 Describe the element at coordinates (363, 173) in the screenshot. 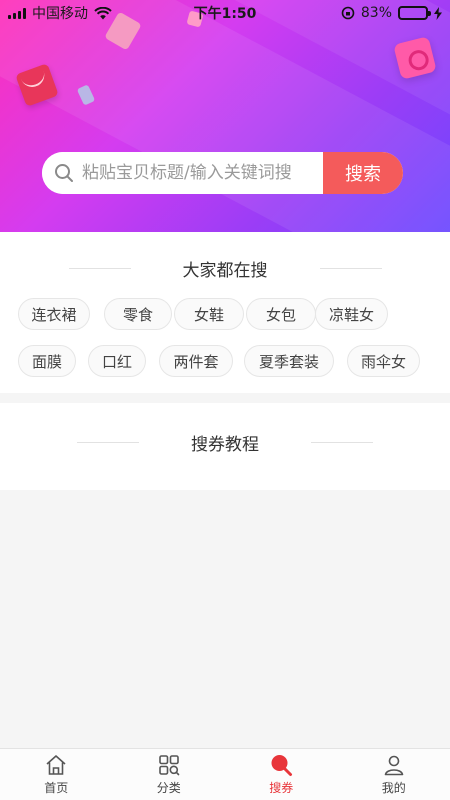

I see `search-button: 搜索` at that location.